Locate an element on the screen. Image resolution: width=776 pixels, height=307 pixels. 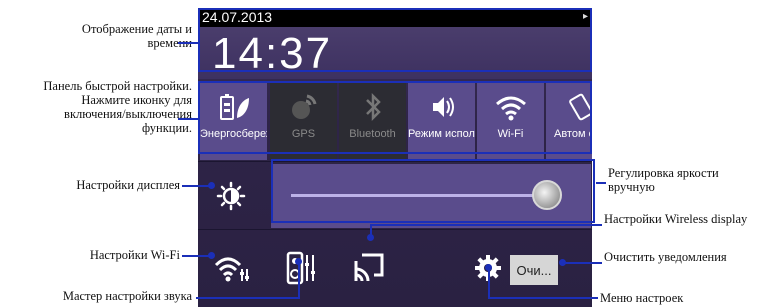
cast-icon is located at coordinates (369, 267).